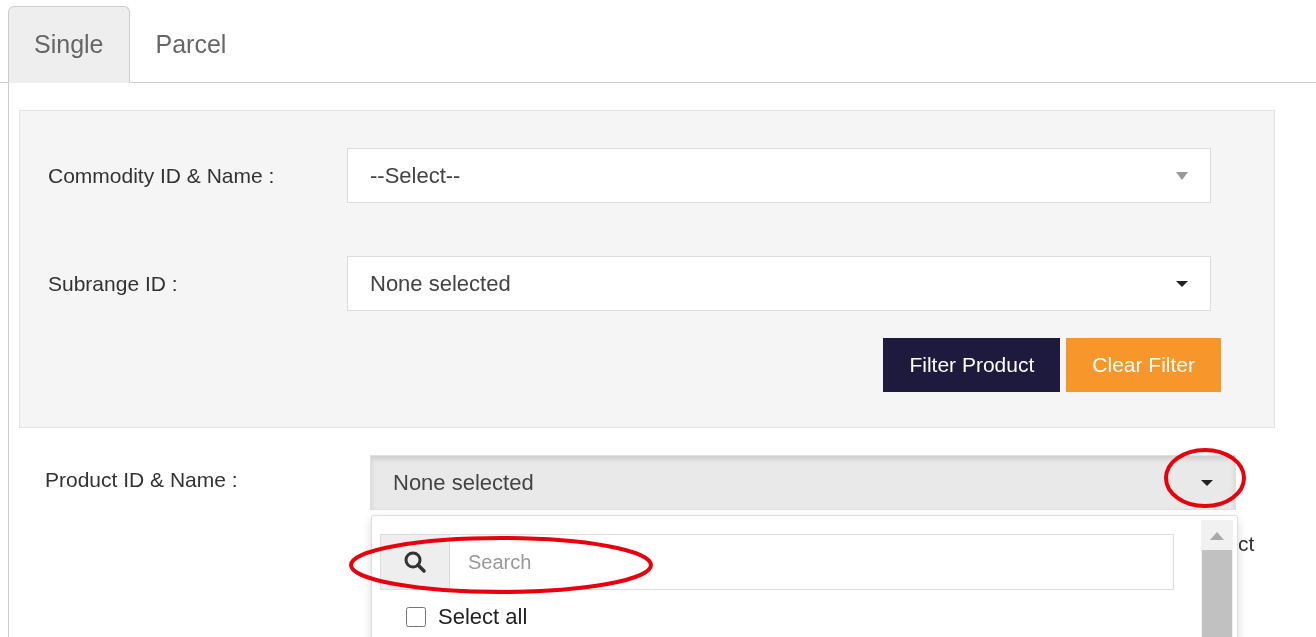  Describe the element at coordinates (779, 175) in the screenshot. I see `select-field: --Select--` at that location.